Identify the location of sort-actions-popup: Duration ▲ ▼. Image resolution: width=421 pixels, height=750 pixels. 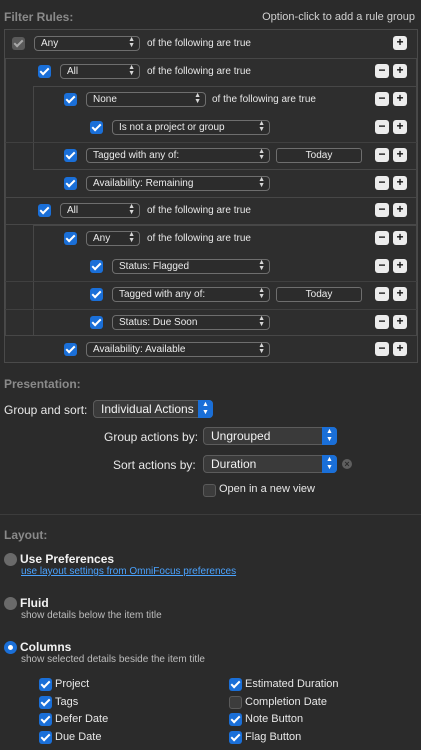
(270, 464).